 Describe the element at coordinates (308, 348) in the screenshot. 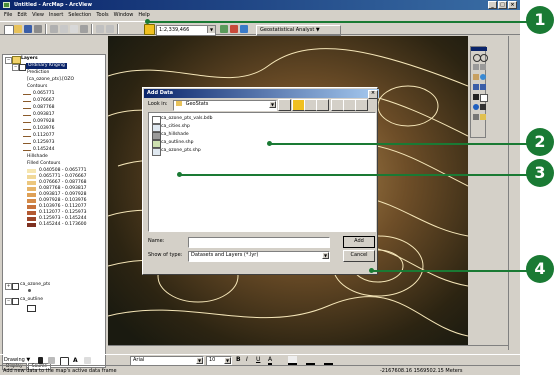

I see `horizontal-scrollbar` at that location.